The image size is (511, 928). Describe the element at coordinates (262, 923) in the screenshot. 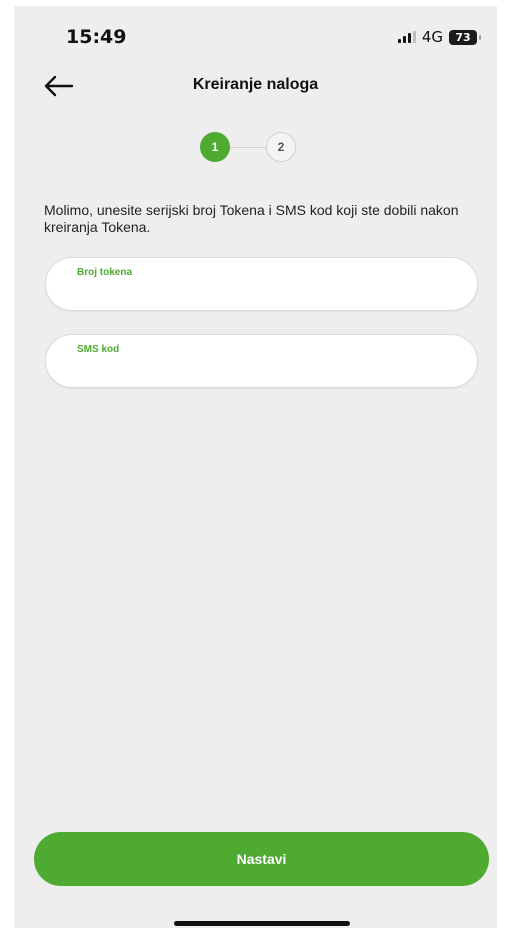

I see `home-indicator` at that location.